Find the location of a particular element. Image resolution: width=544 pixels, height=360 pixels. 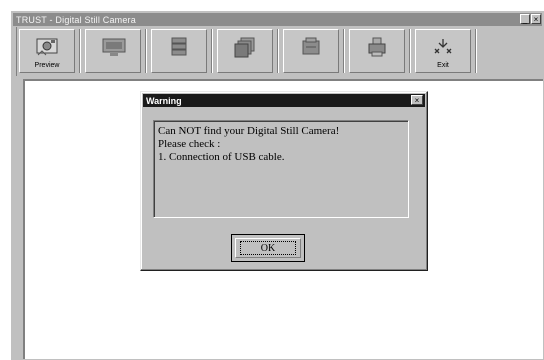

dialog-title: Warning is located at coordinates (164, 100).